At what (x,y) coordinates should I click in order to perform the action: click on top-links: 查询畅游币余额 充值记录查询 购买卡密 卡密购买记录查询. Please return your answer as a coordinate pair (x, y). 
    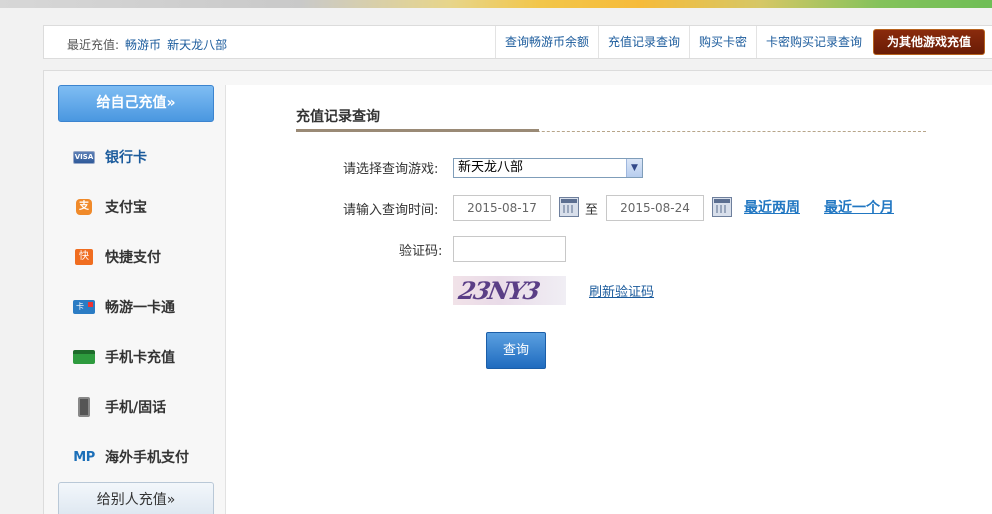
    Looking at the image, I should click on (683, 42).